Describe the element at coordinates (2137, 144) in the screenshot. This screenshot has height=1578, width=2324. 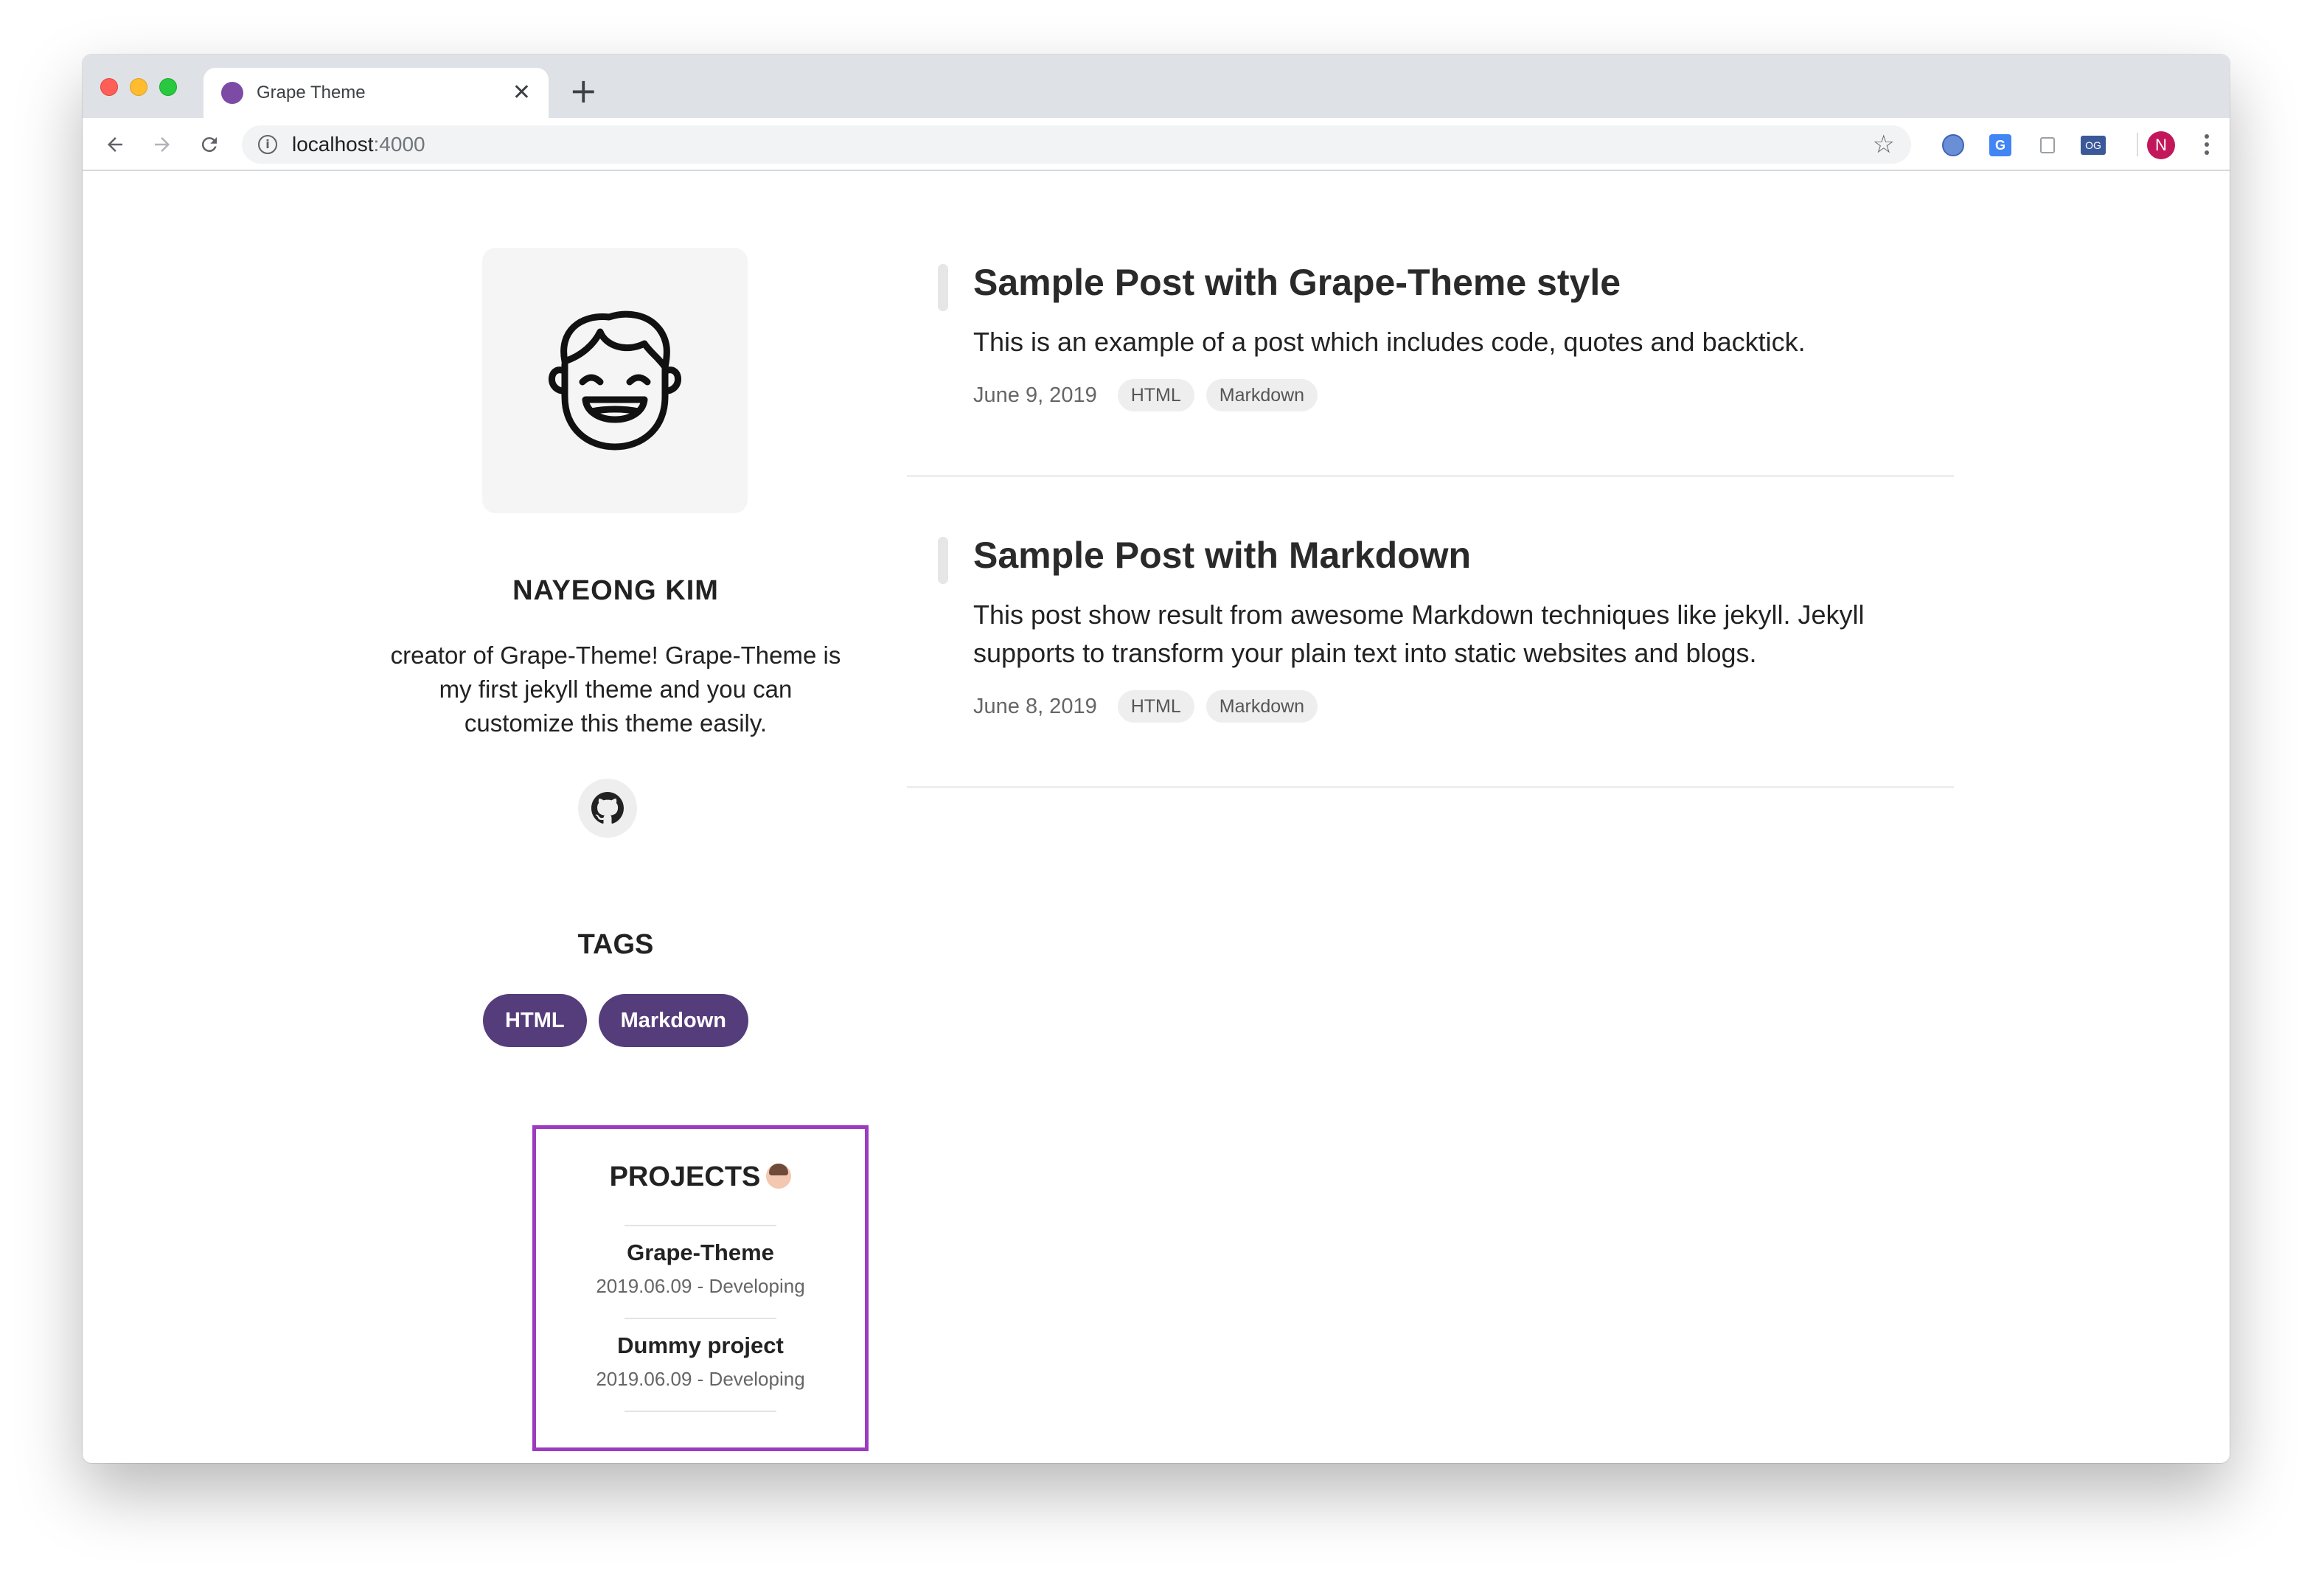
I see `toolbar-divider` at that location.